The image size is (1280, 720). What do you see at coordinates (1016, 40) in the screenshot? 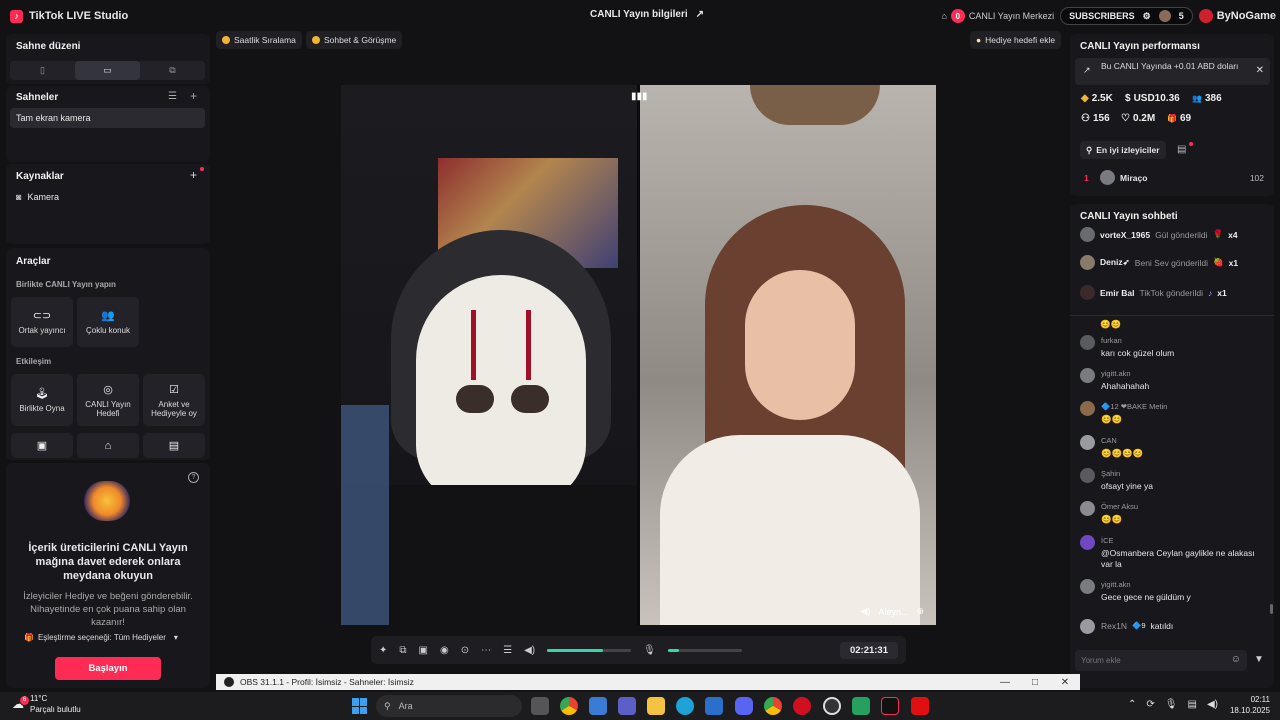
I see `gift-goal-chip: ● Hediye hedefi ekle` at bounding box center [1016, 40].